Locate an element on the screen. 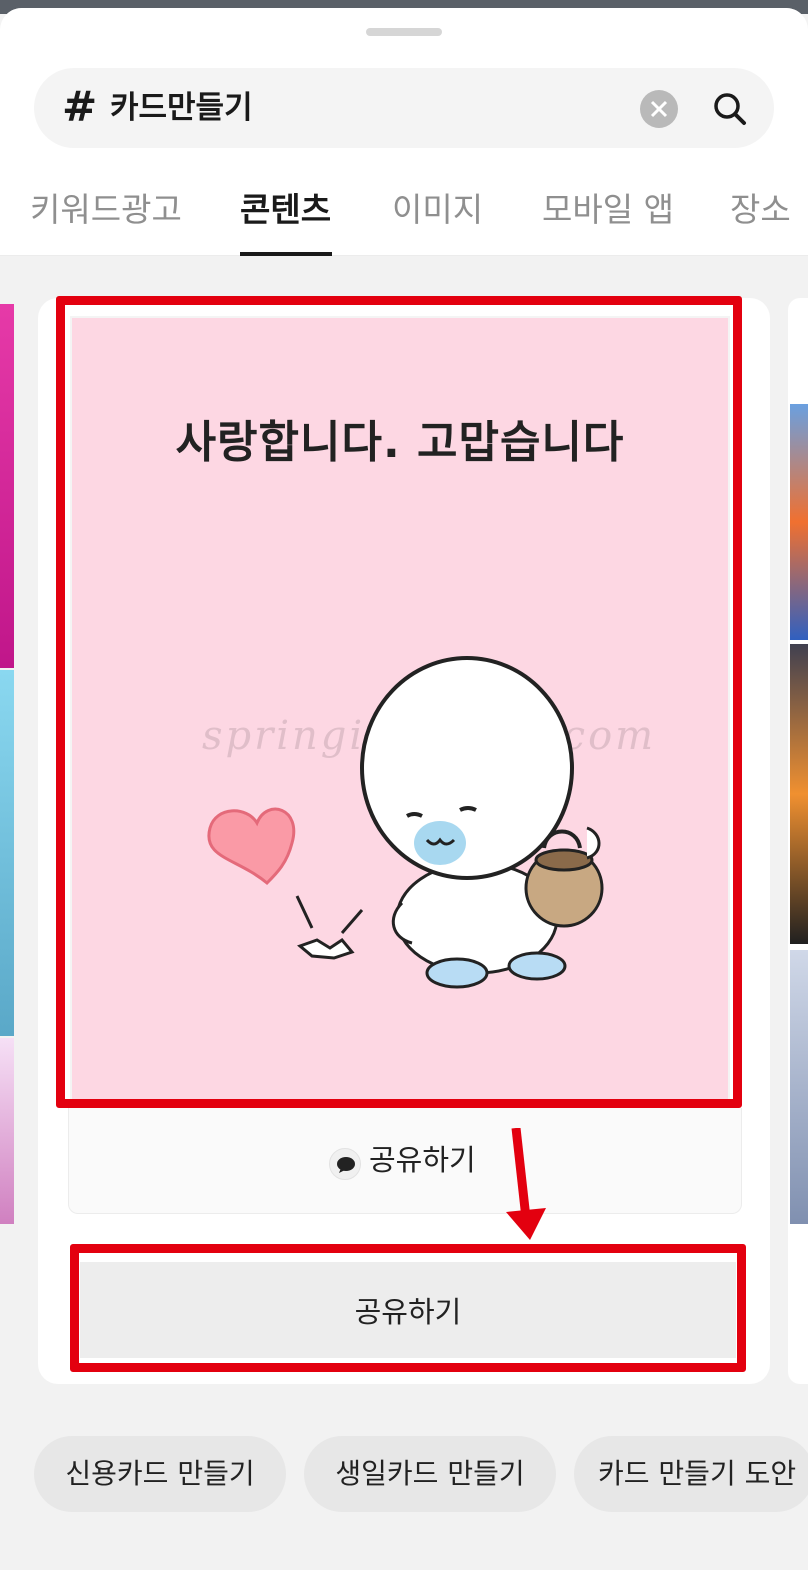 The width and height of the screenshot is (808, 1570). search-icon is located at coordinates (730, 109).